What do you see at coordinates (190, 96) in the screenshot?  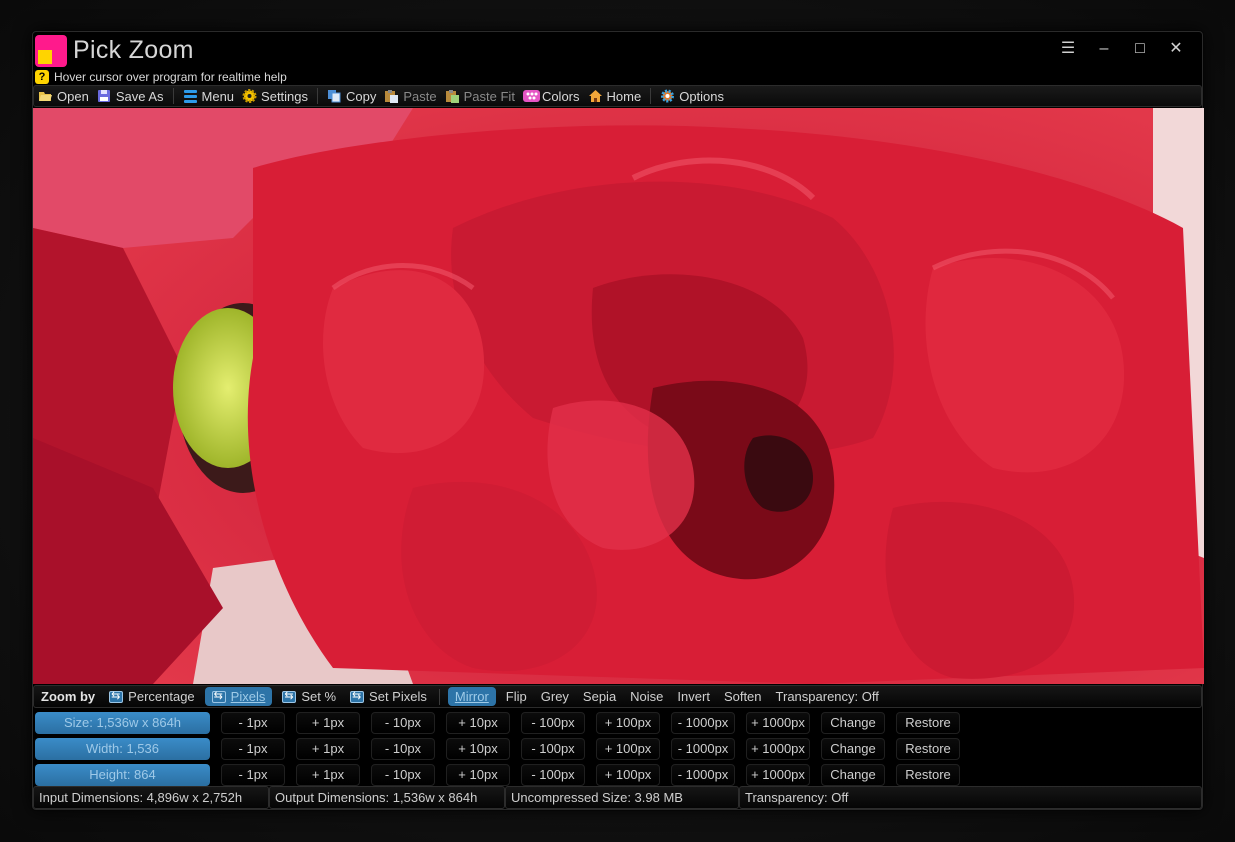 I see `menu-lines-icon` at bounding box center [190, 96].